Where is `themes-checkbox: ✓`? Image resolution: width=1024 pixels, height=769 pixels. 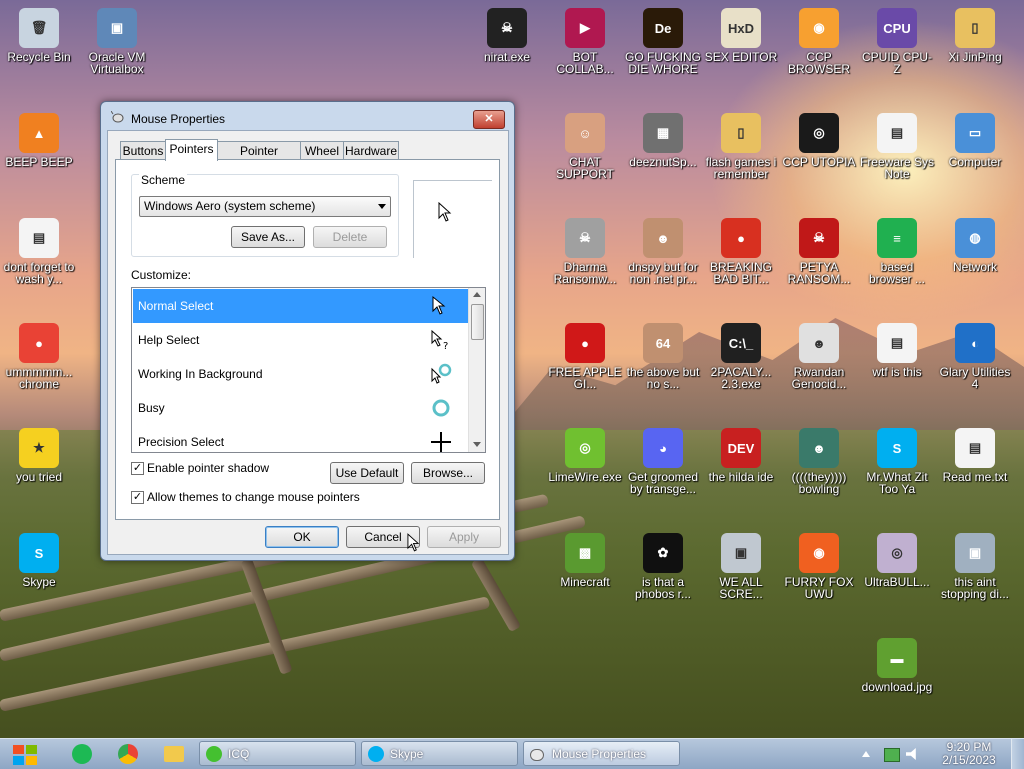
themes-checkbox: ✓ is located at coordinates (137, 497).